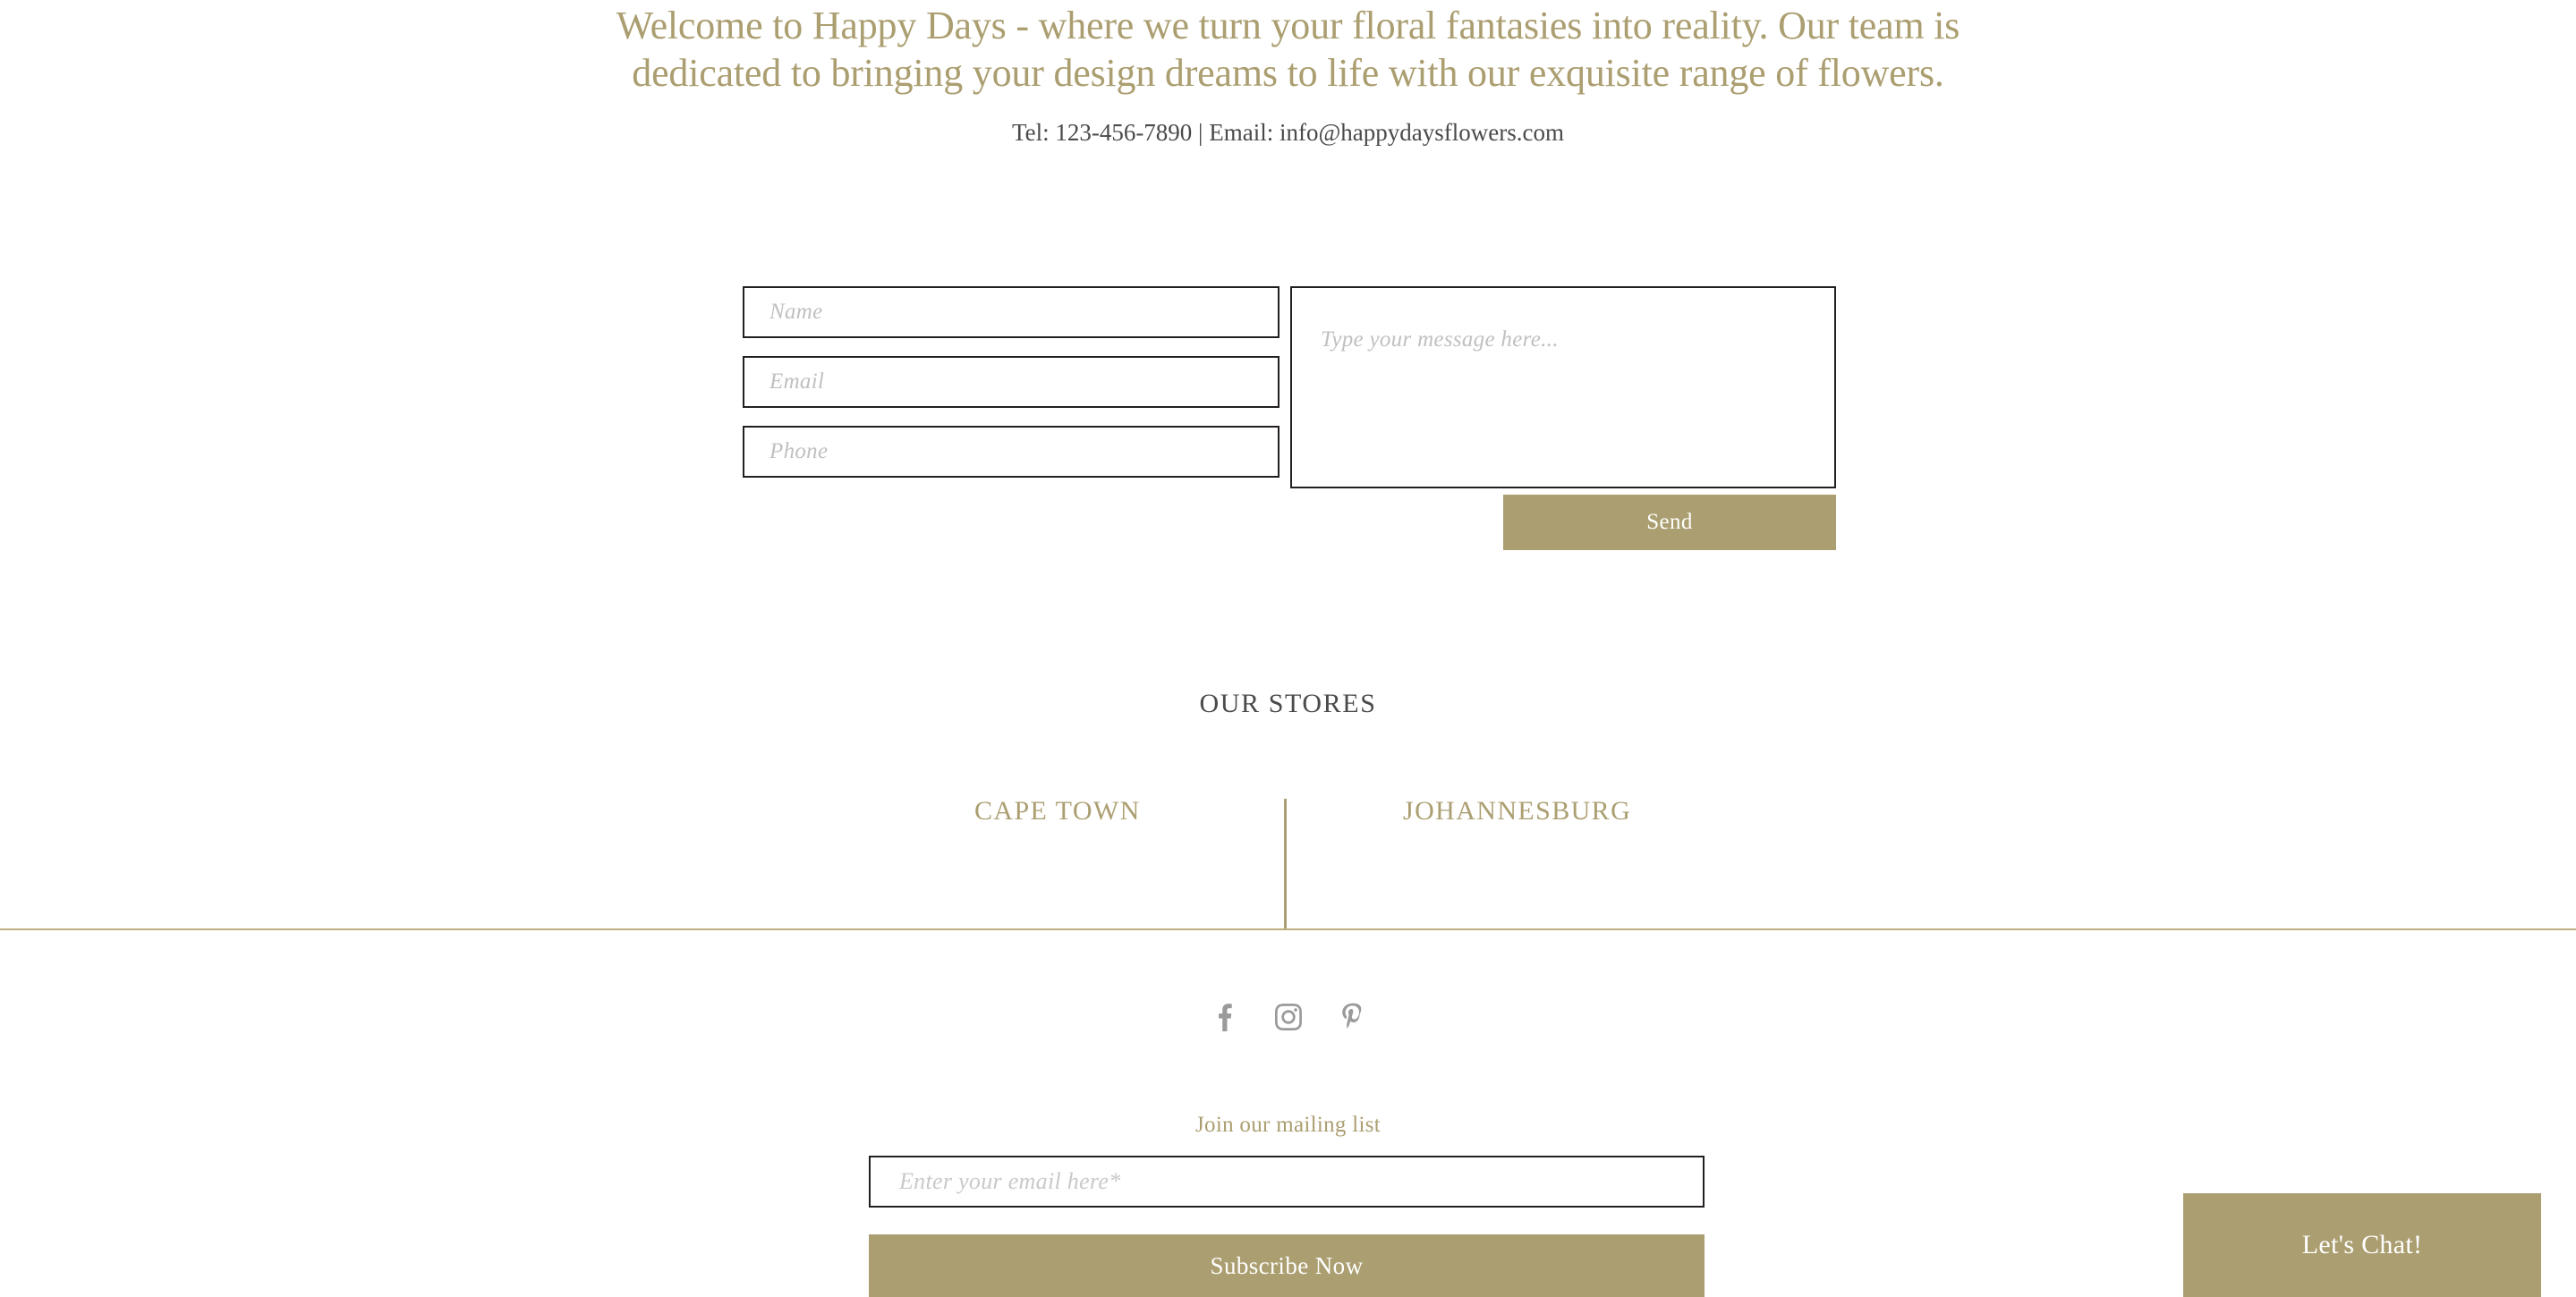  What do you see at coordinates (1011, 452) in the screenshot?
I see `phone-input: Phone` at bounding box center [1011, 452].